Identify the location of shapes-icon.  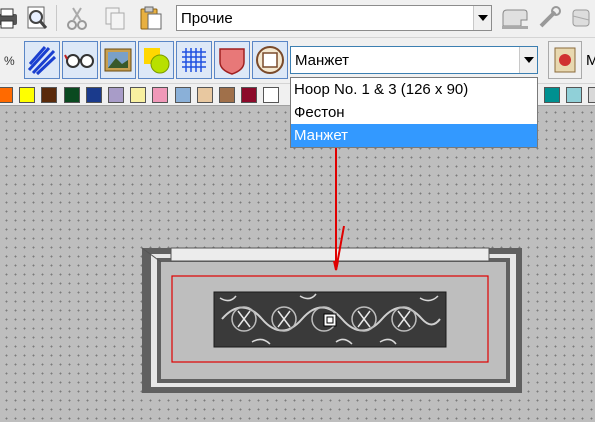
(157, 61).